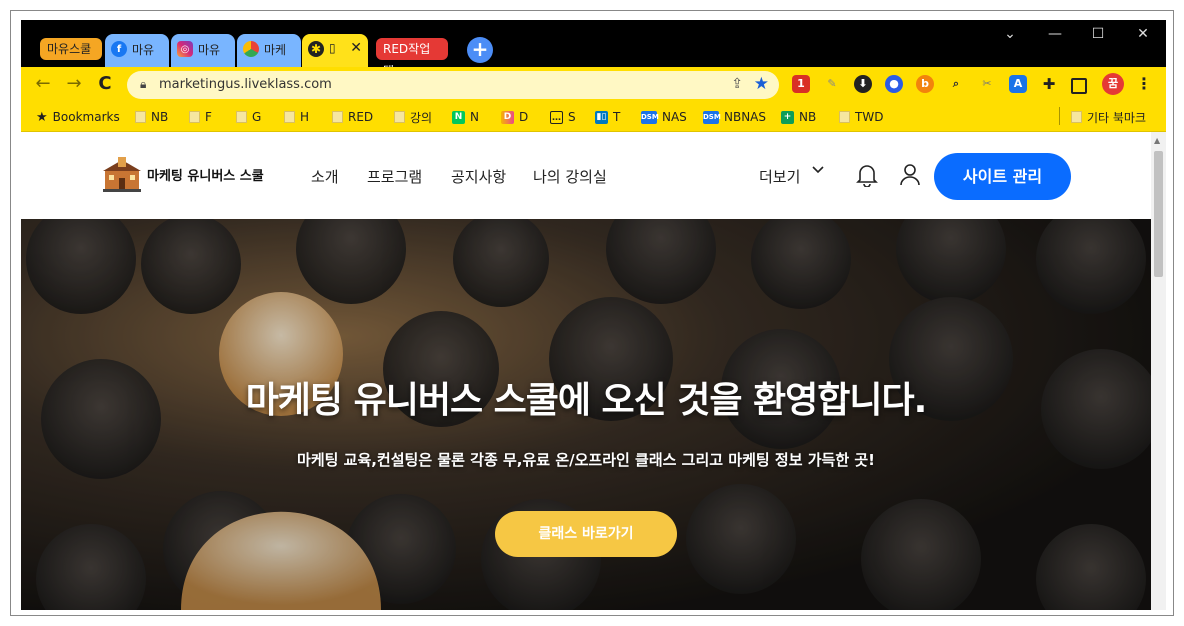 This screenshot has height=626, width=1184. Describe the element at coordinates (296, 117) in the screenshot. I see `bookmark-folder-h: H` at that location.